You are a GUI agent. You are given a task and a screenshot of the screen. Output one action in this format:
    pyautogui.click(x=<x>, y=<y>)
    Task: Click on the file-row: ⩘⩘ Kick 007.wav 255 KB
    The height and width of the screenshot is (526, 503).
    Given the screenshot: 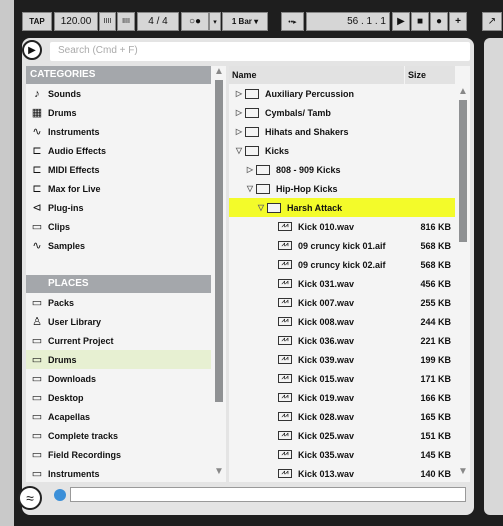 What is the action you would take?
    pyautogui.click(x=342, y=302)
    